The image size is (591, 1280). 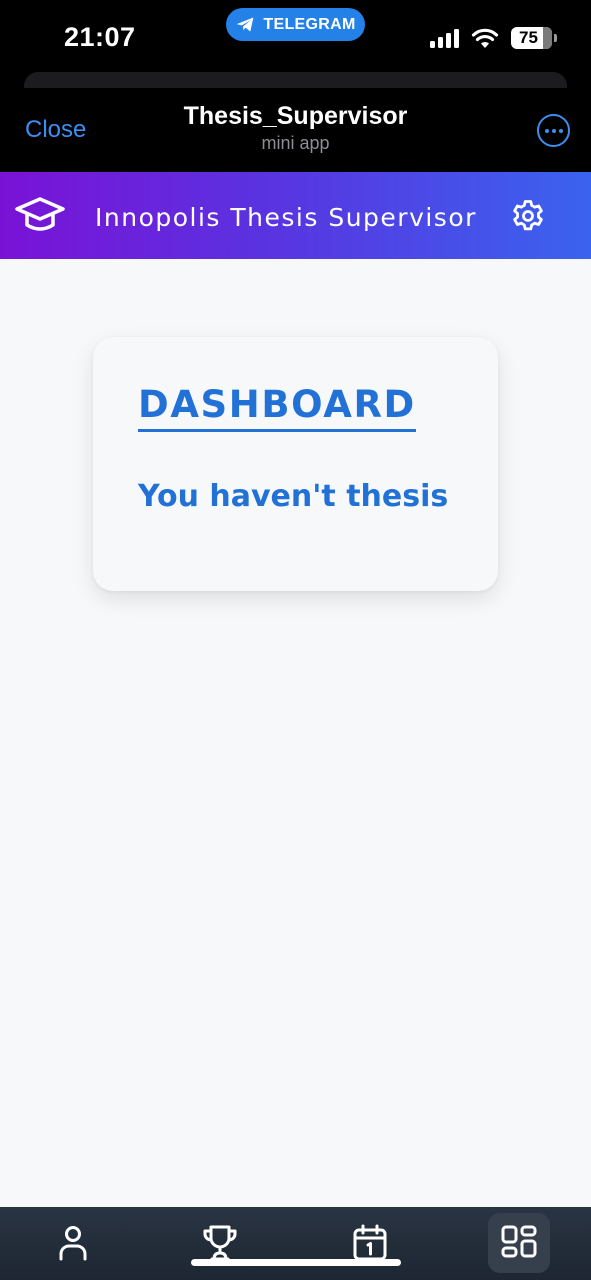 What do you see at coordinates (55, 130) in the screenshot?
I see `close-button: Close` at bounding box center [55, 130].